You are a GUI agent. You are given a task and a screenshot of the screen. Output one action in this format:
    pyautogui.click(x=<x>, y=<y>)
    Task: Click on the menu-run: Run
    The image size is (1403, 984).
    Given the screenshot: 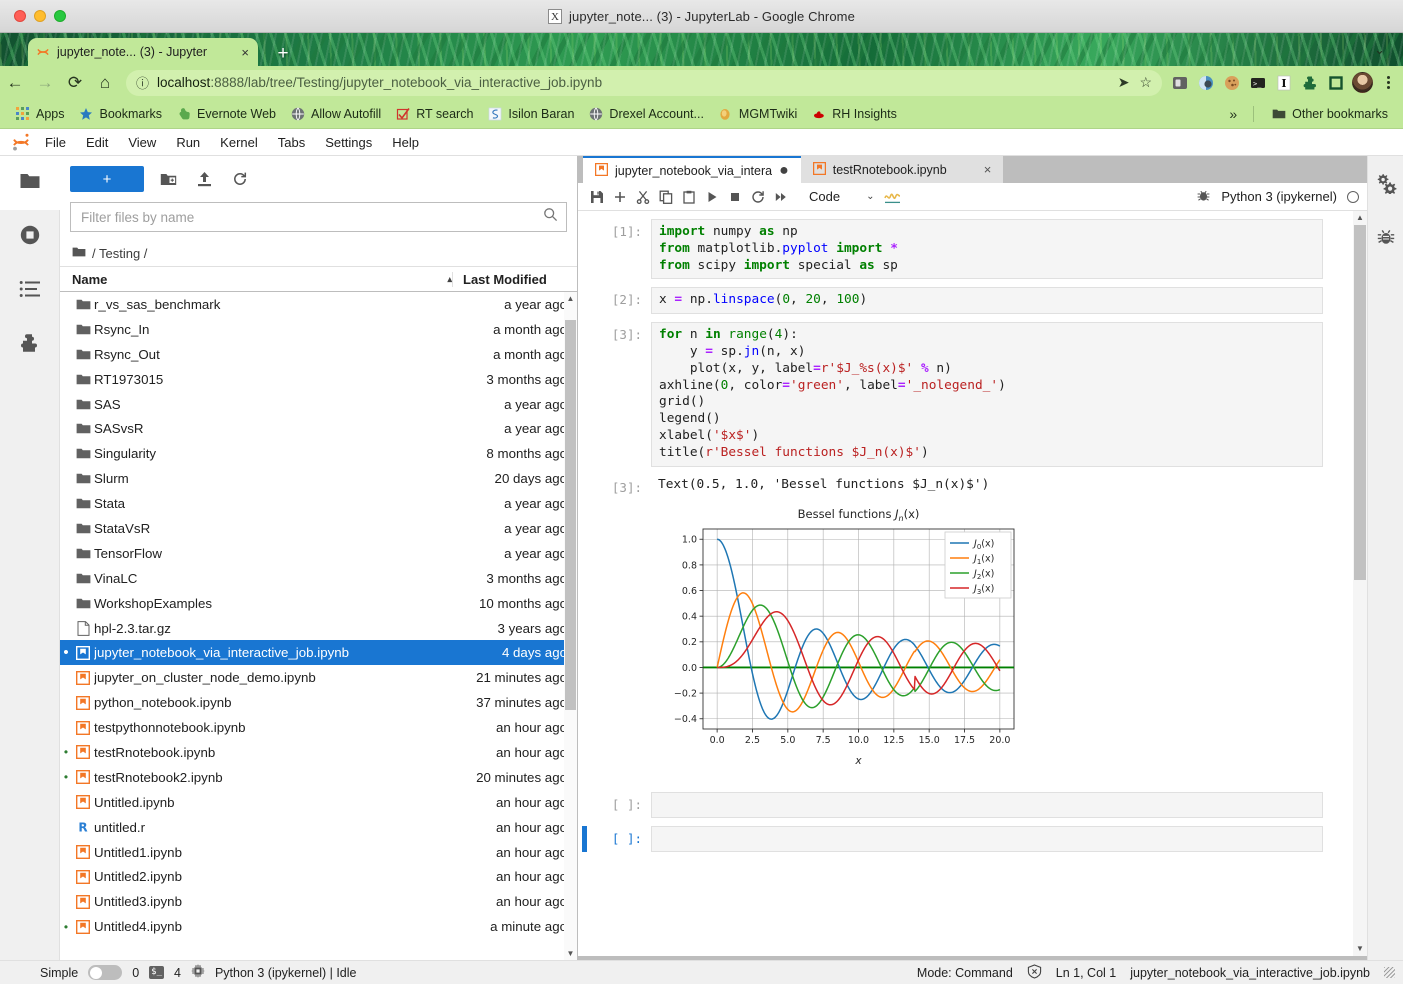 What is the action you would take?
    pyautogui.click(x=188, y=142)
    